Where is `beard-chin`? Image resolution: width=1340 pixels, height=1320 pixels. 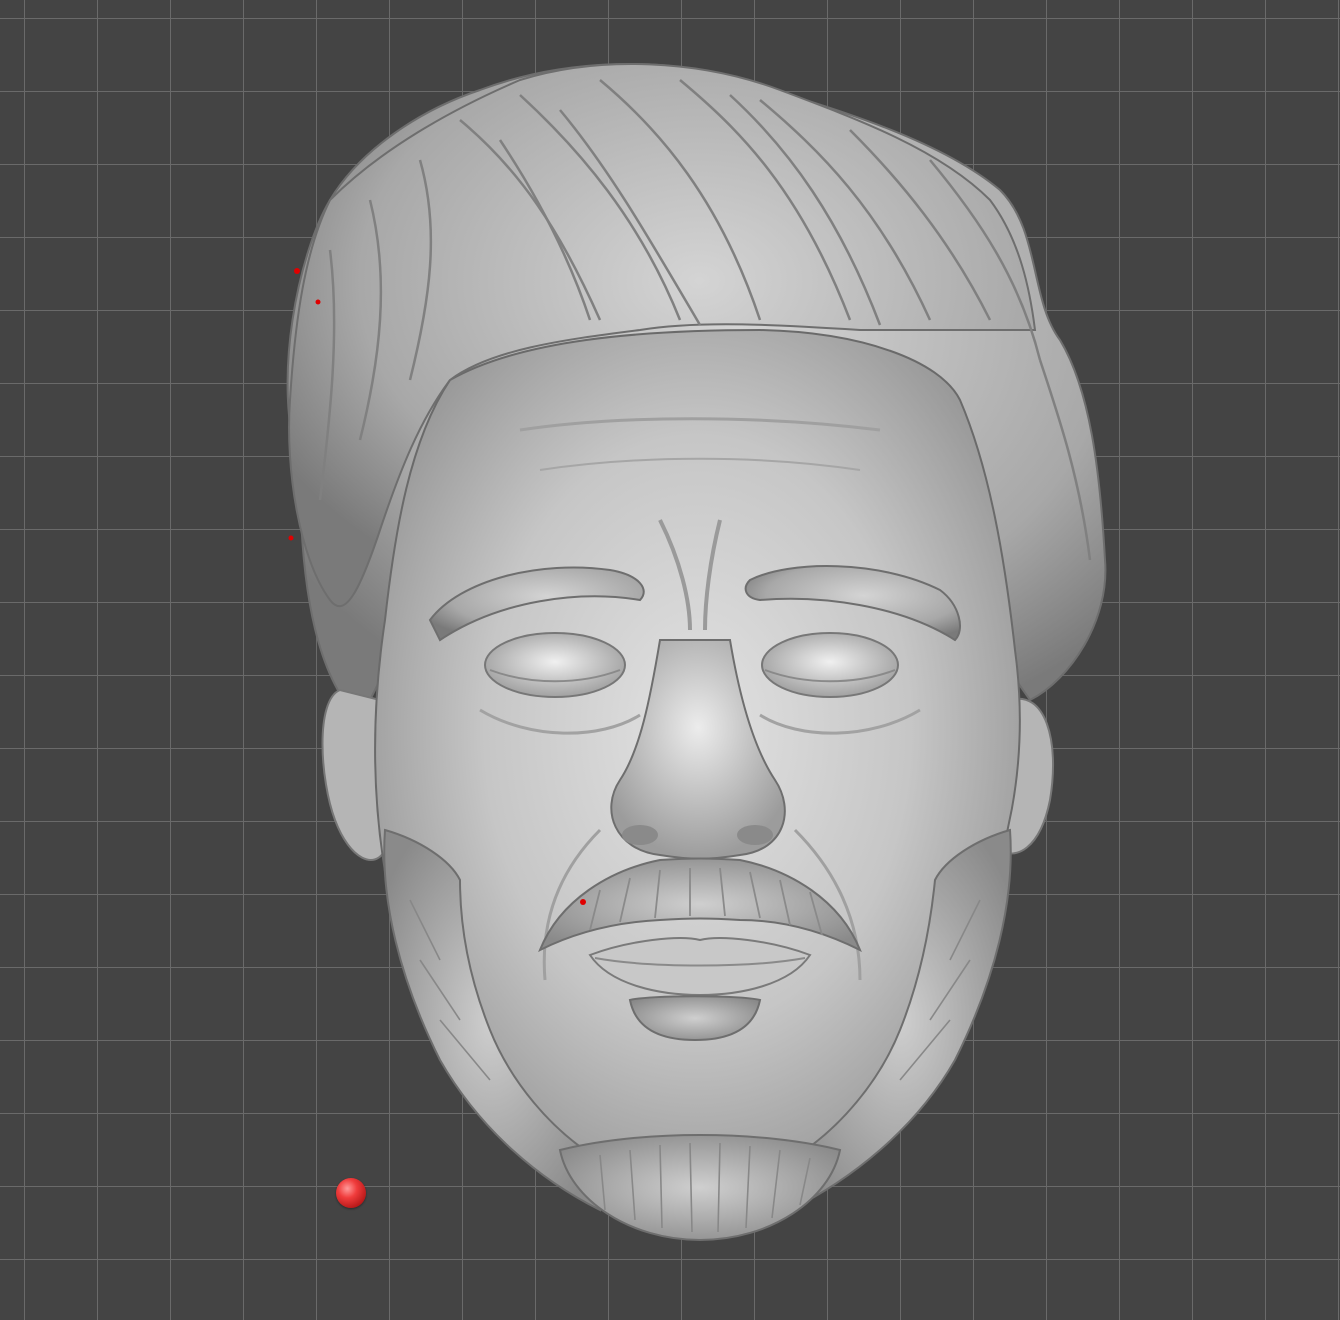
beard-chin is located at coordinates (700, 1187).